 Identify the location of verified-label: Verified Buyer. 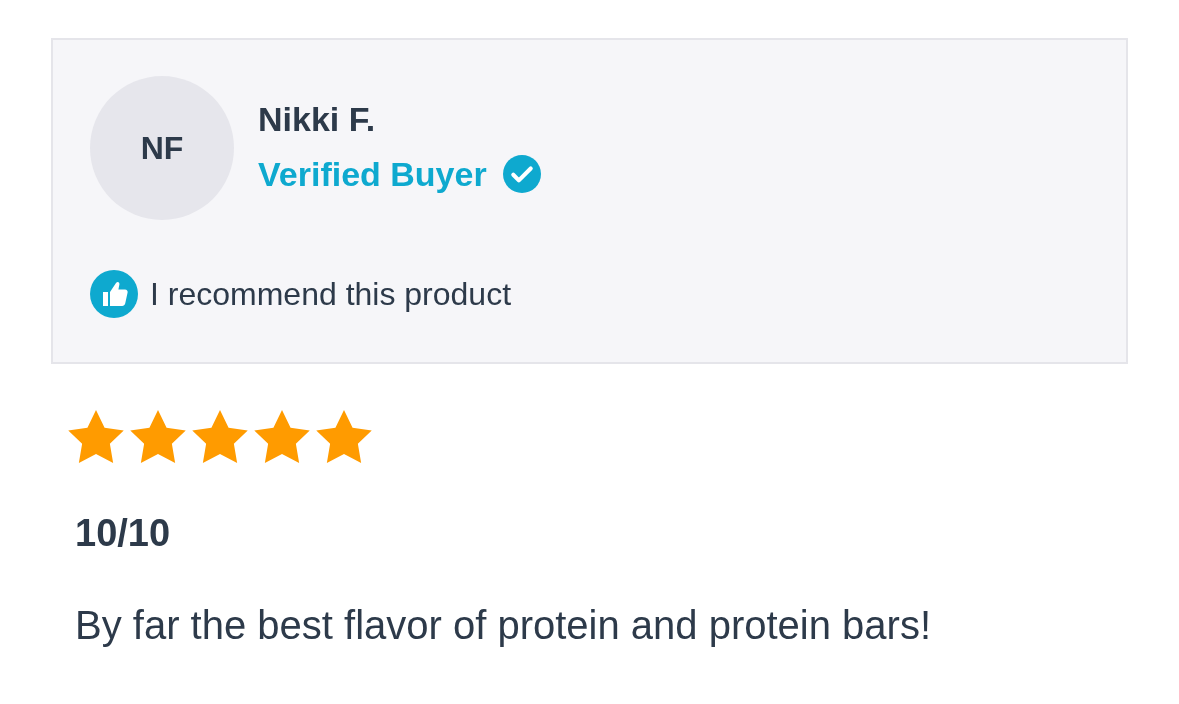
(372, 174).